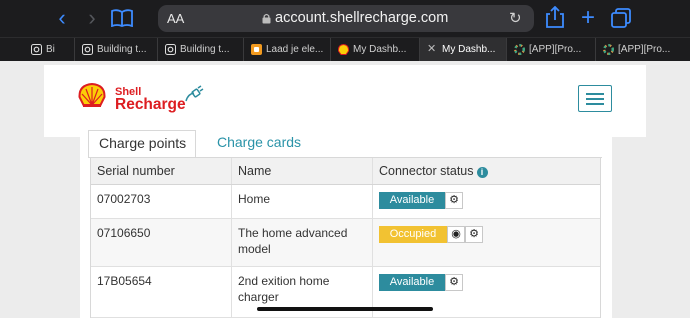 The image size is (690, 318). Describe the element at coordinates (432, 49) in the screenshot. I see `close-icon: ✕` at that location.